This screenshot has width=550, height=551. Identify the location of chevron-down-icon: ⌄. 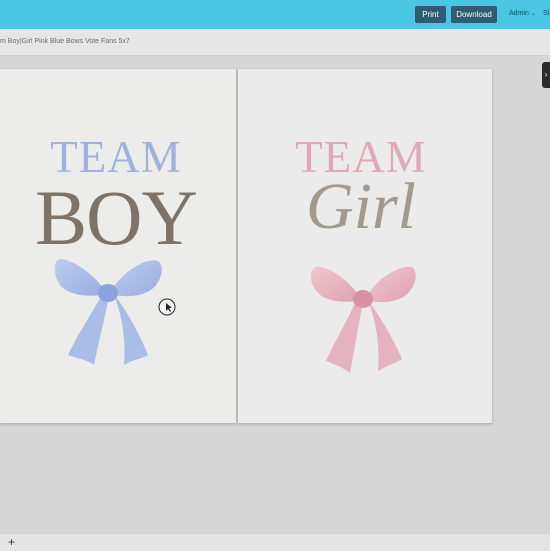
(533, 14).